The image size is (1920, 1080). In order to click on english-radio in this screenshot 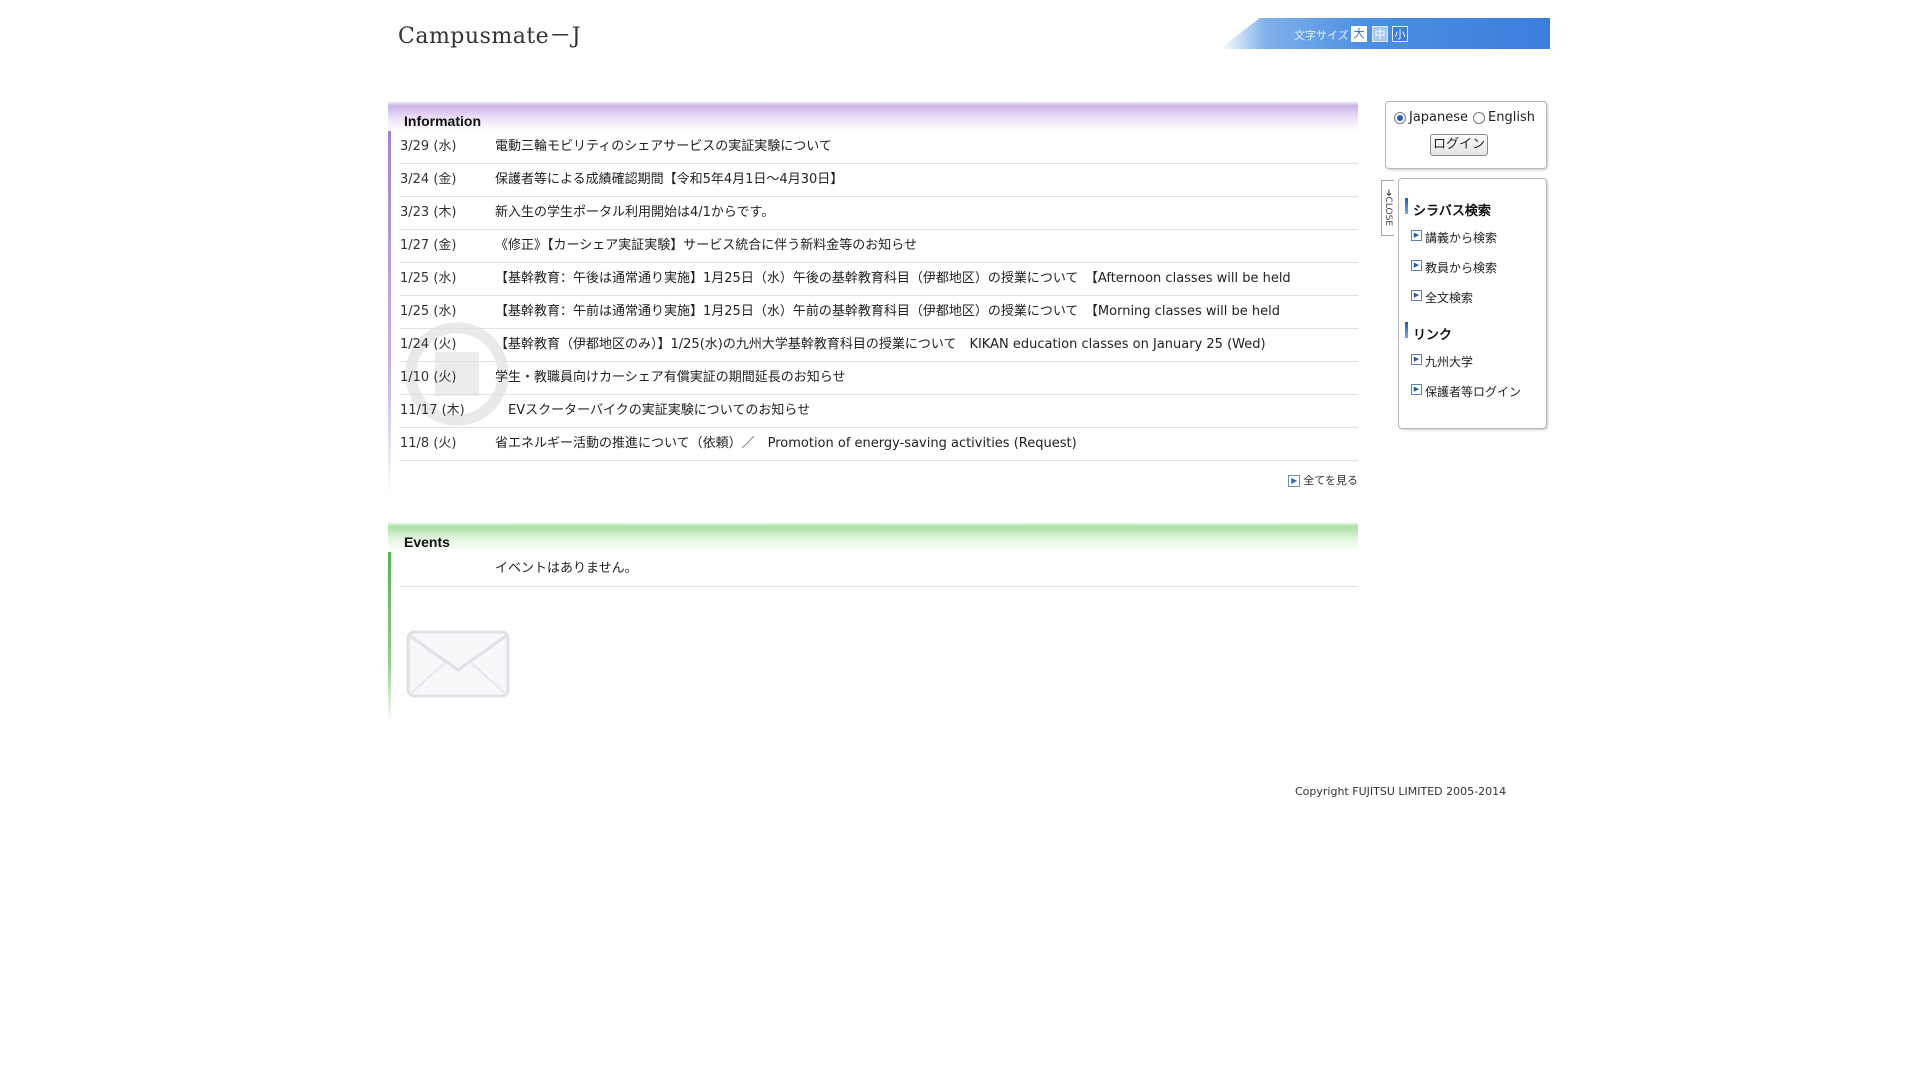, I will do `click(1479, 117)`.